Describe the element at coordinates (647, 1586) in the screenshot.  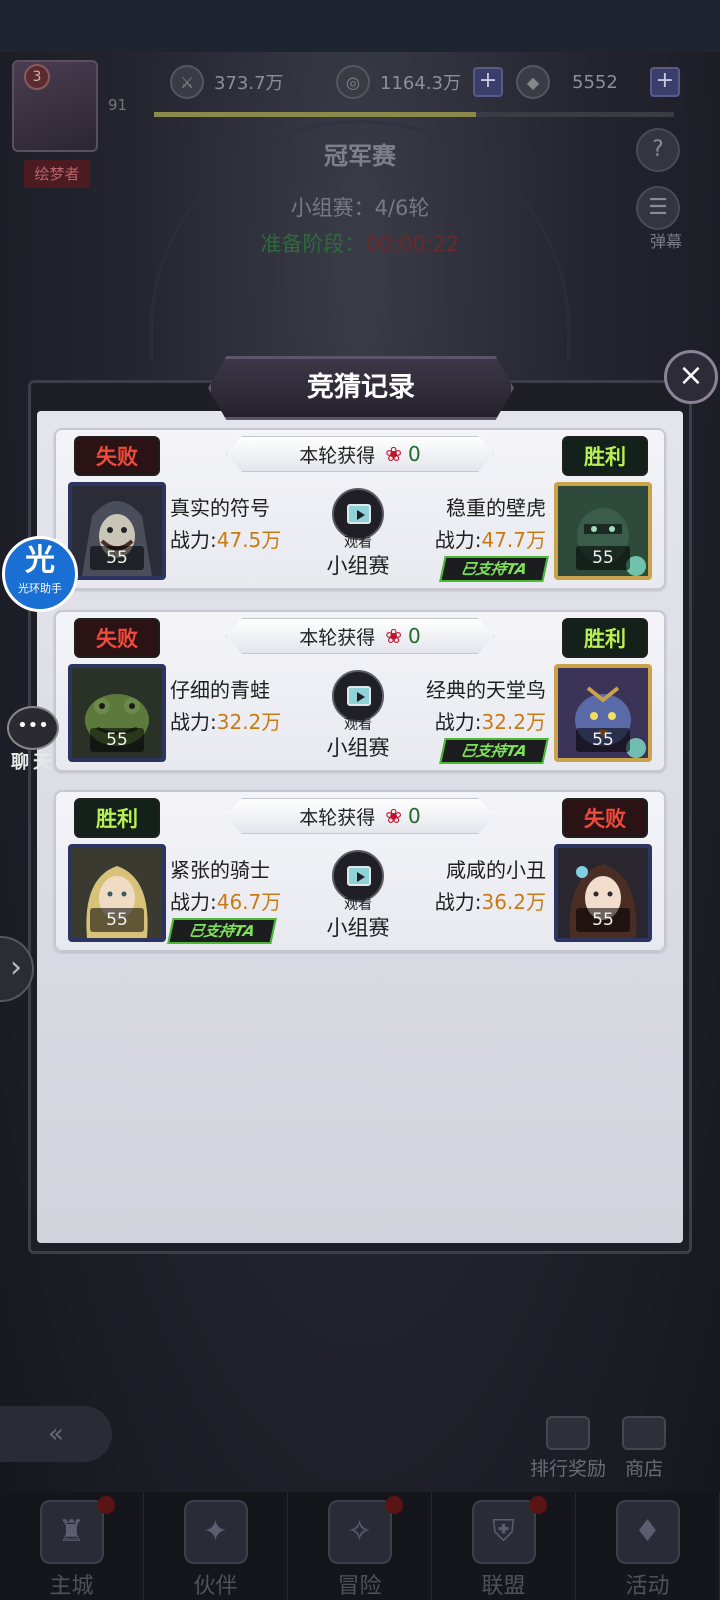
I see `nav-label: 活动` at that location.